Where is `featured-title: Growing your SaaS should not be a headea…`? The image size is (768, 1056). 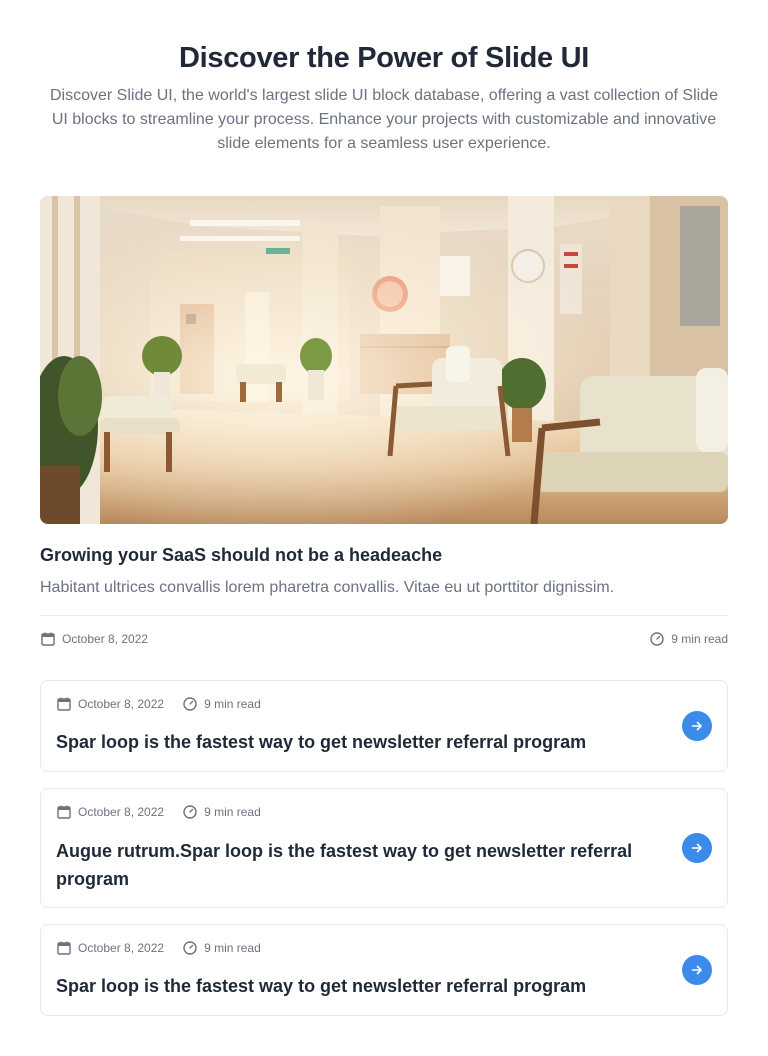
featured-title: Growing your SaaS should not be a headea… is located at coordinates (384, 555).